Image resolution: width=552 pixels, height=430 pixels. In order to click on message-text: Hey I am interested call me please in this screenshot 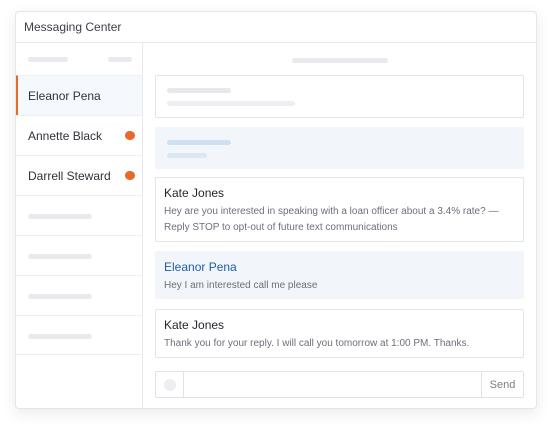, I will do `click(241, 285)`.